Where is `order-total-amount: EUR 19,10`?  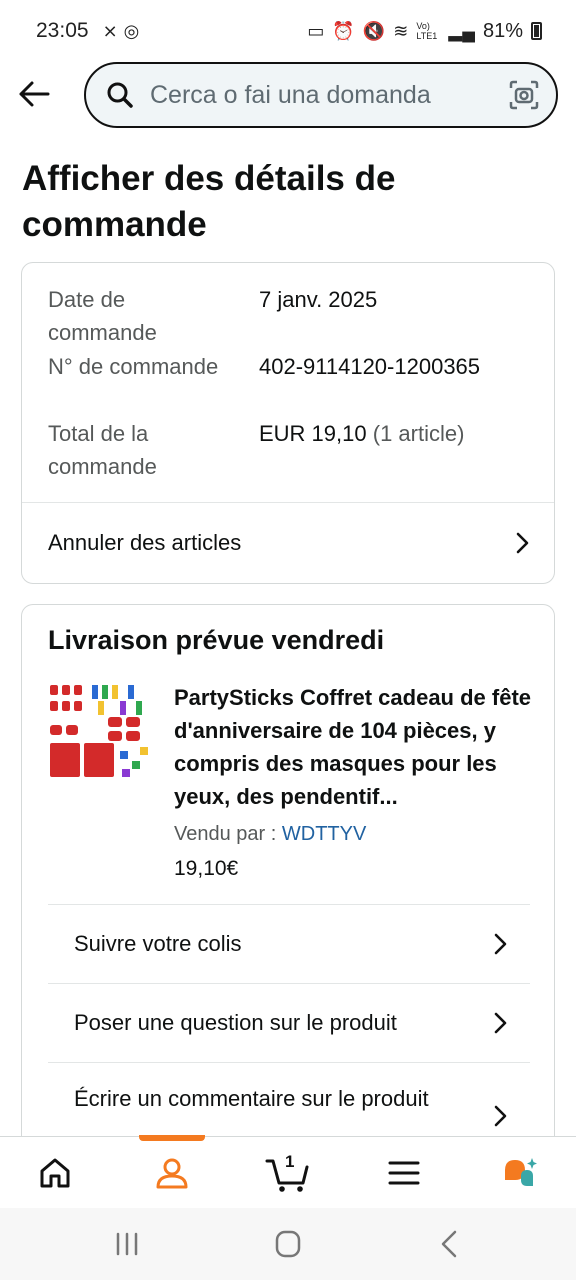 order-total-amount: EUR 19,10 is located at coordinates (313, 433).